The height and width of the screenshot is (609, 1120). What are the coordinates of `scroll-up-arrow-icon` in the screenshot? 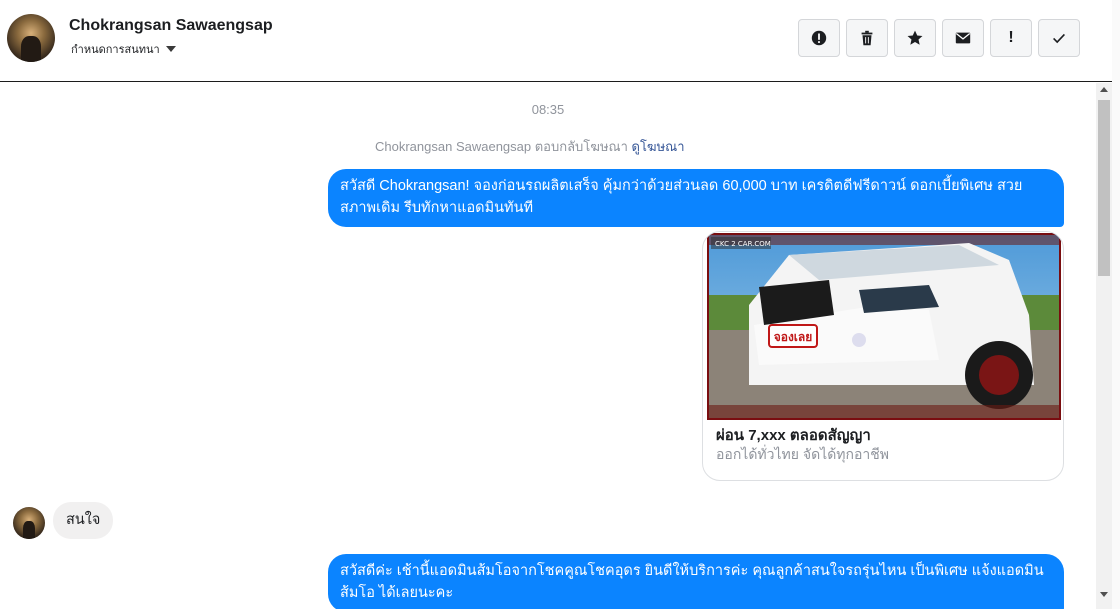 It's located at (1104, 89).